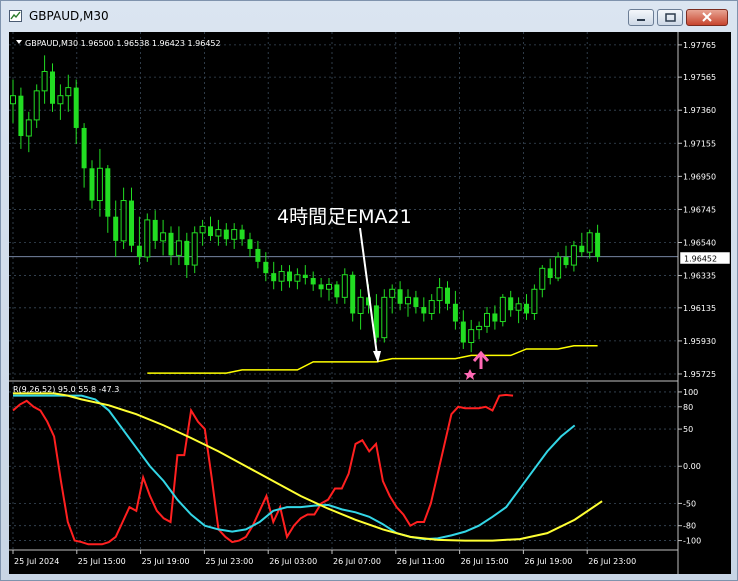 Image resolution: width=738 pixels, height=581 pixels. What do you see at coordinates (699, 143) in the screenshot?
I see `price-label: 1.97155` at bounding box center [699, 143].